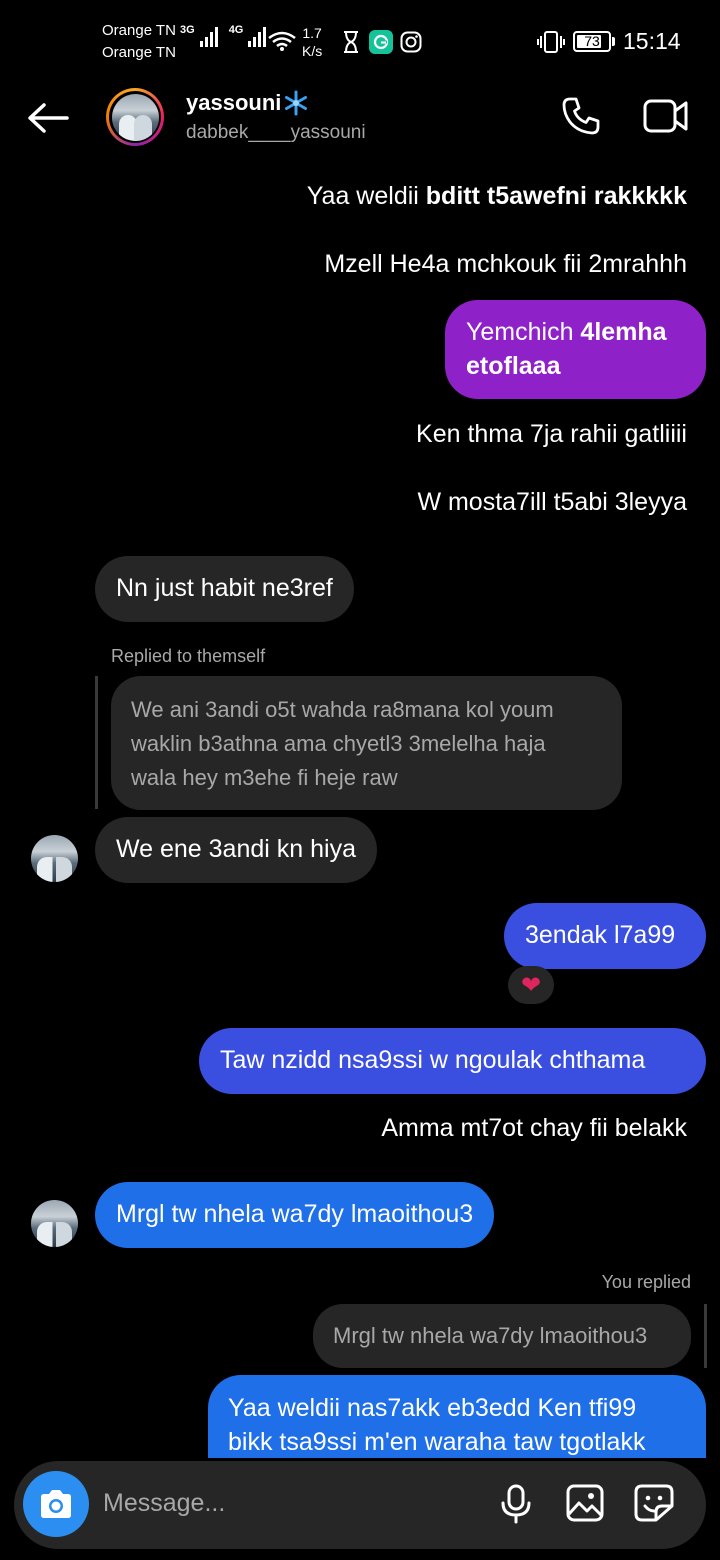  I want to click on carrier-1-label: Orange TN, so click(139, 30).